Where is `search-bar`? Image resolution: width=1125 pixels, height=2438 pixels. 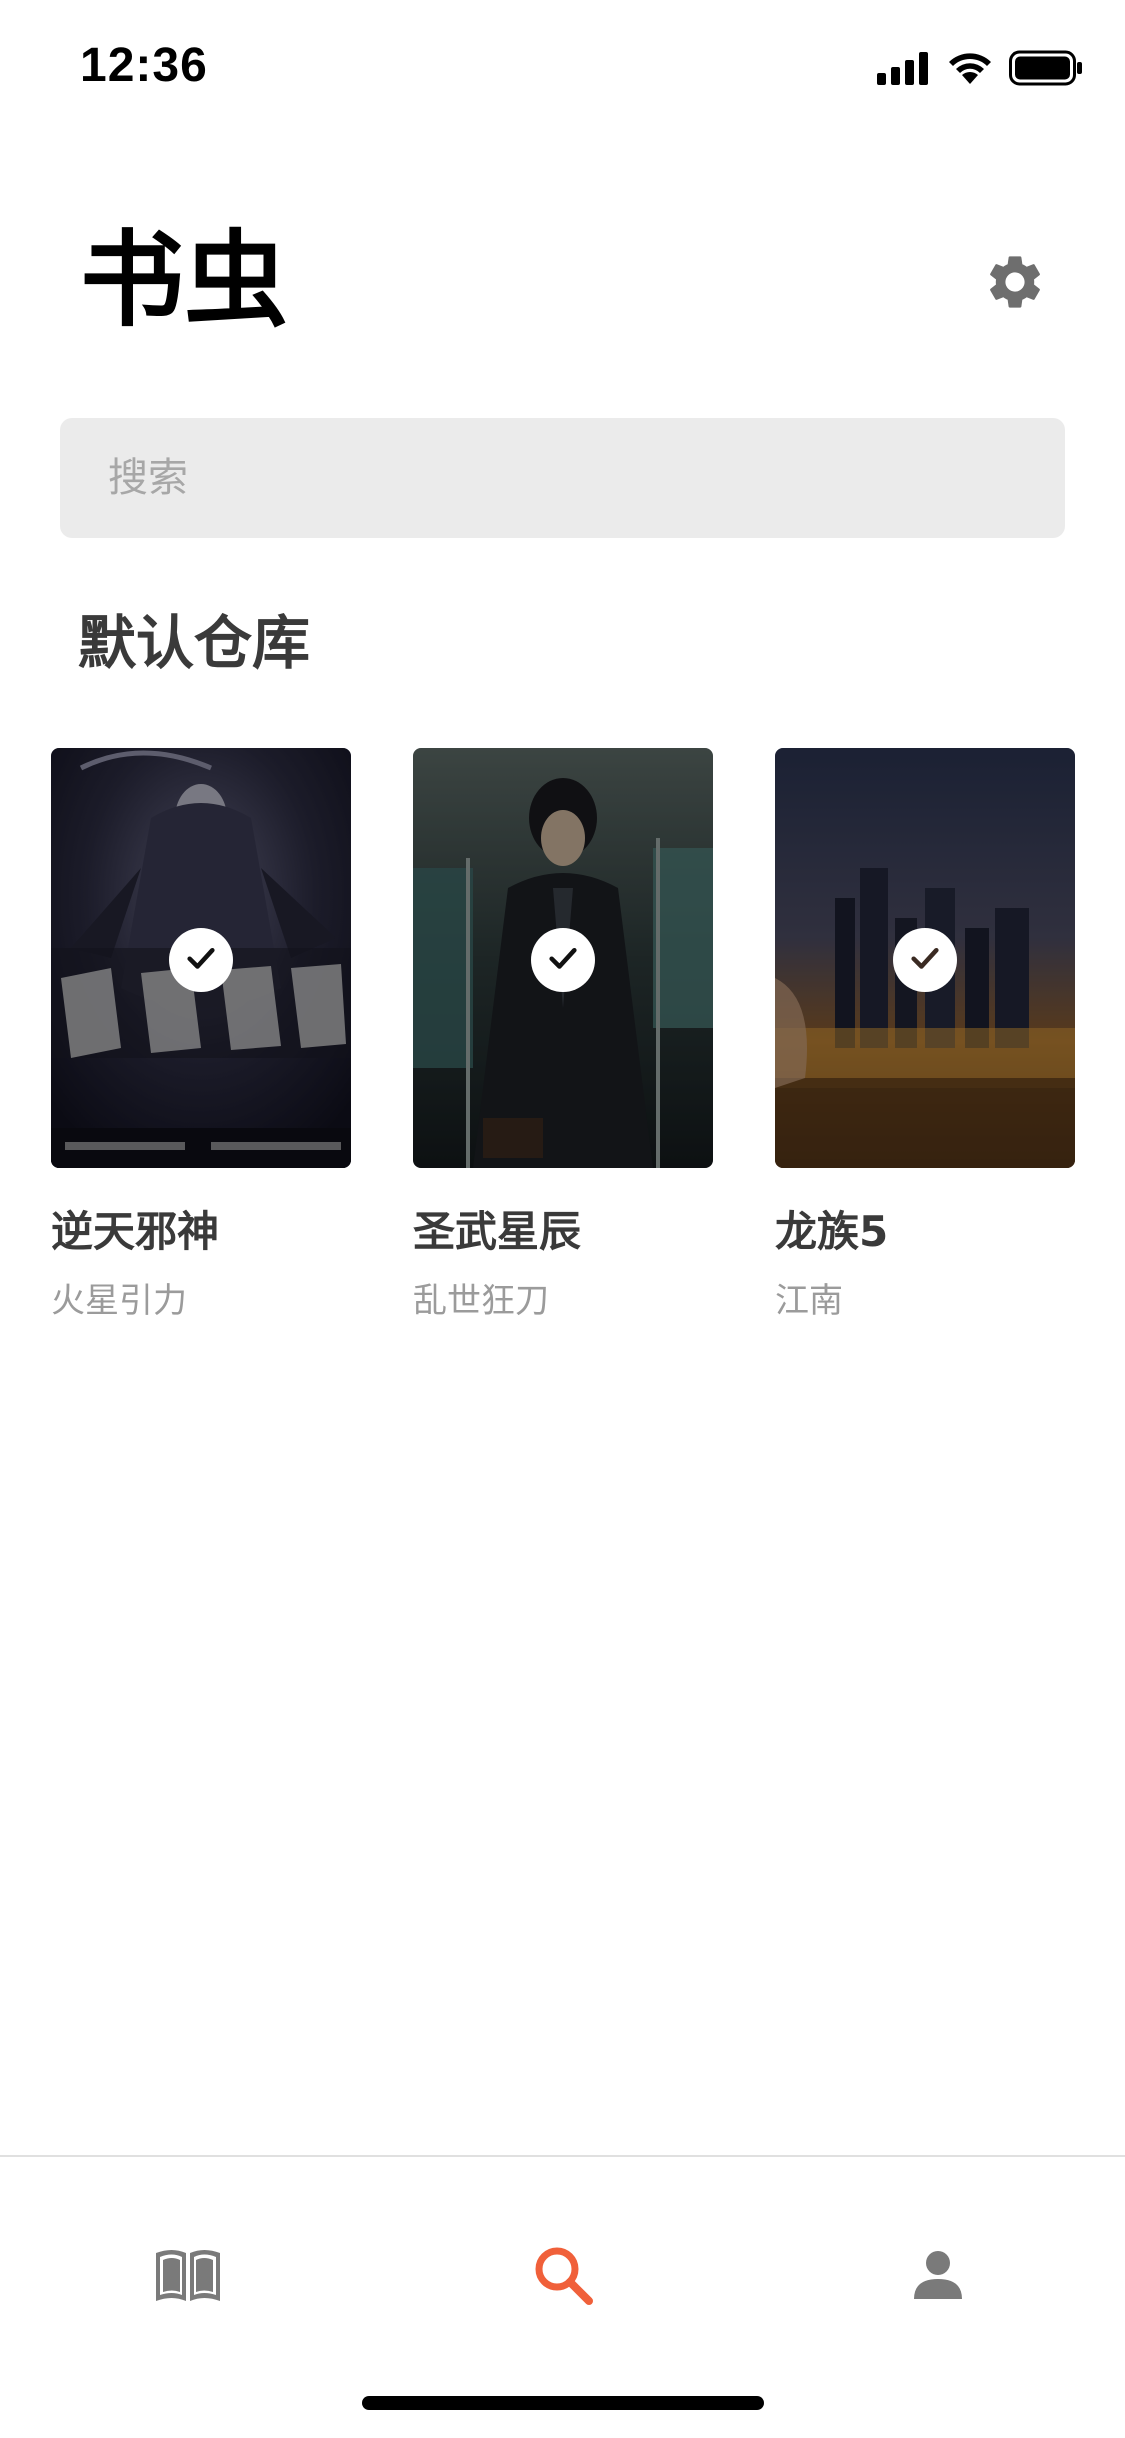
search-bar is located at coordinates (562, 478).